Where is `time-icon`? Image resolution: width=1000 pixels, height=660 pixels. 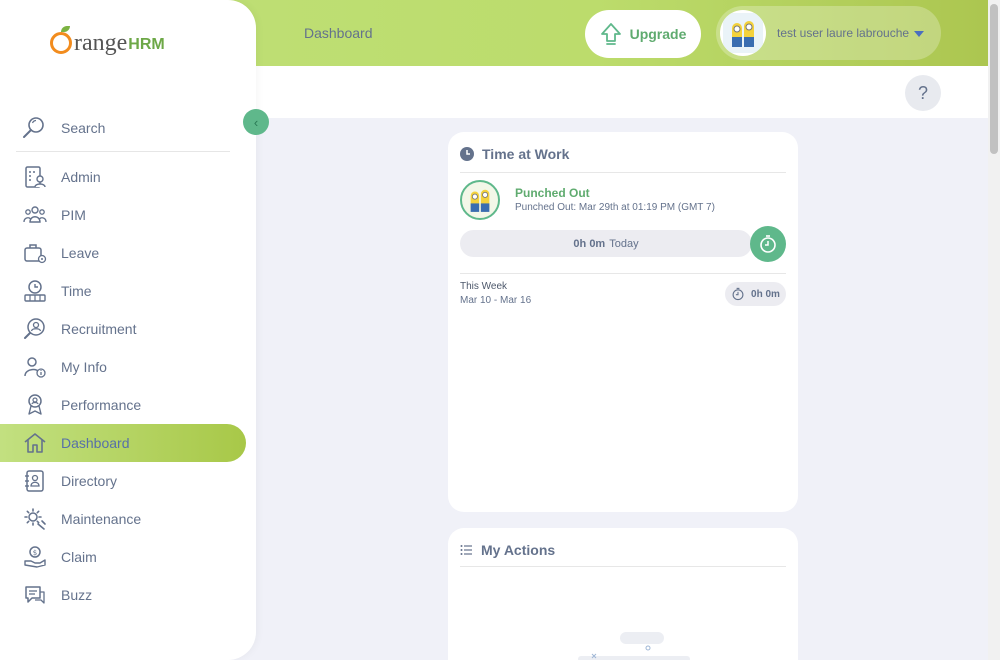 time-icon is located at coordinates (35, 291).